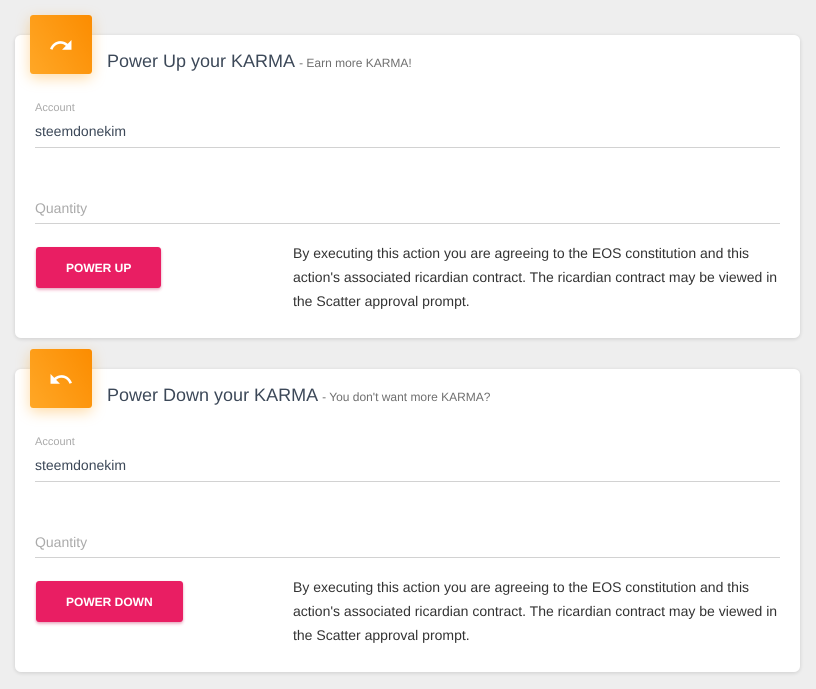 The width and height of the screenshot is (816, 689). I want to click on card-subtitle: - You don't want more KARMA?, so click(406, 397).